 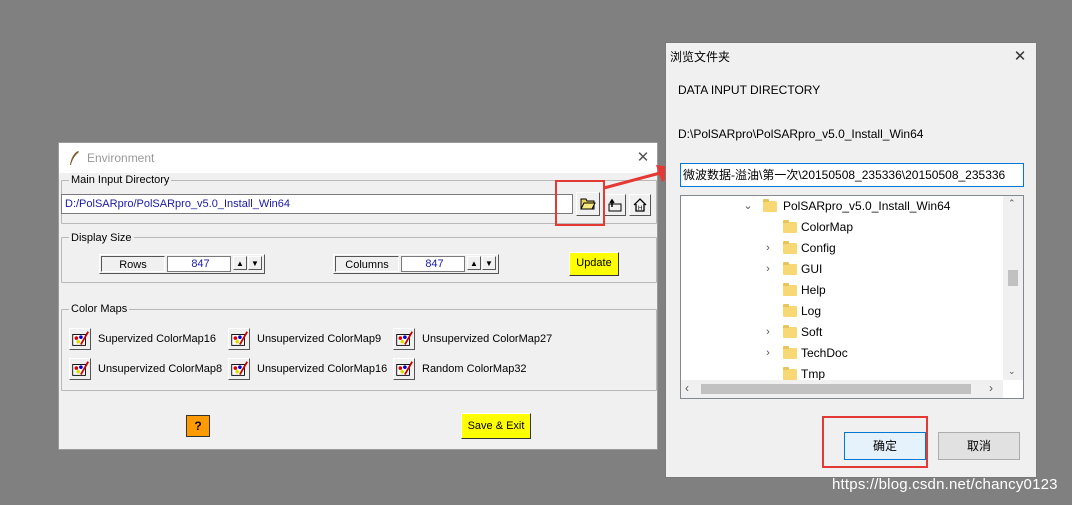 I want to click on cancel-button: 取消, so click(x=979, y=446).